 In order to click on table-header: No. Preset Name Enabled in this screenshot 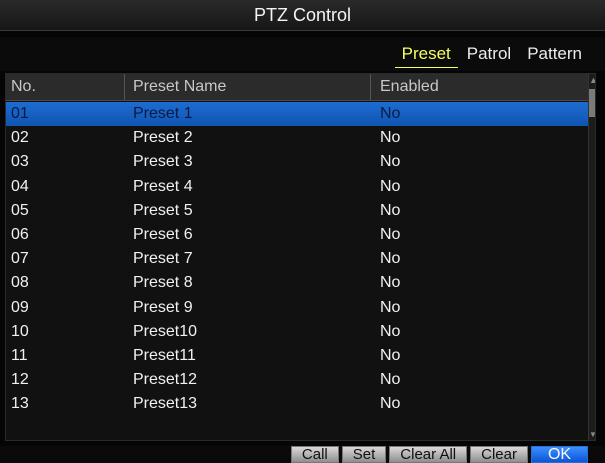, I will do `click(298, 87)`.